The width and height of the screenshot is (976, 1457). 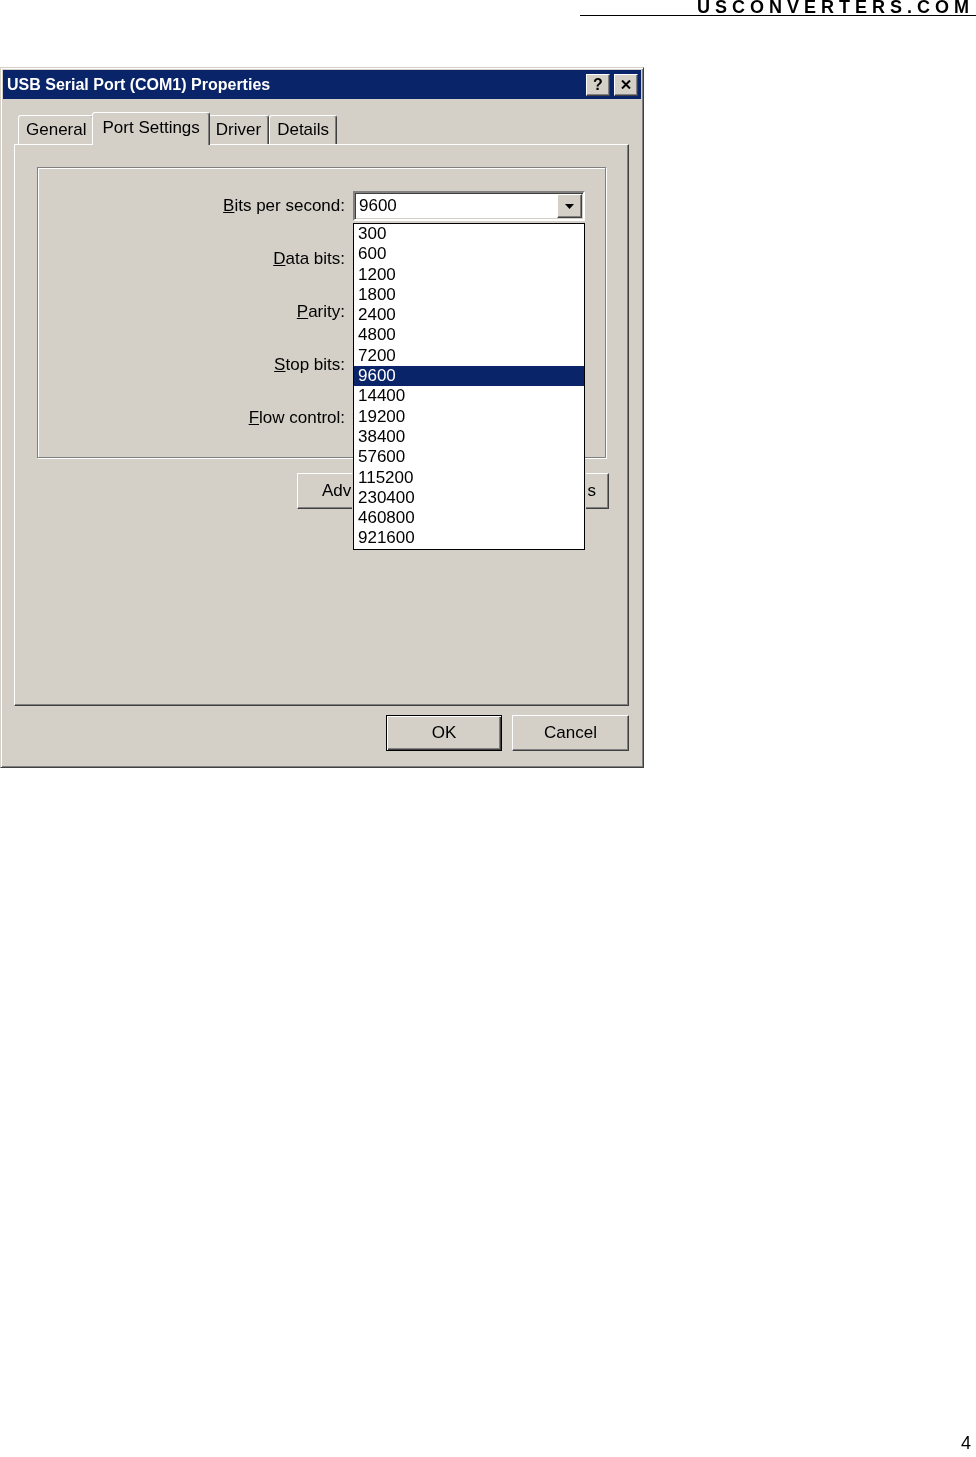 What do you see at coordinates (469, 396) in the screenshot?
I see `dropdown-option: 14400` at bounding box center [469, 396].